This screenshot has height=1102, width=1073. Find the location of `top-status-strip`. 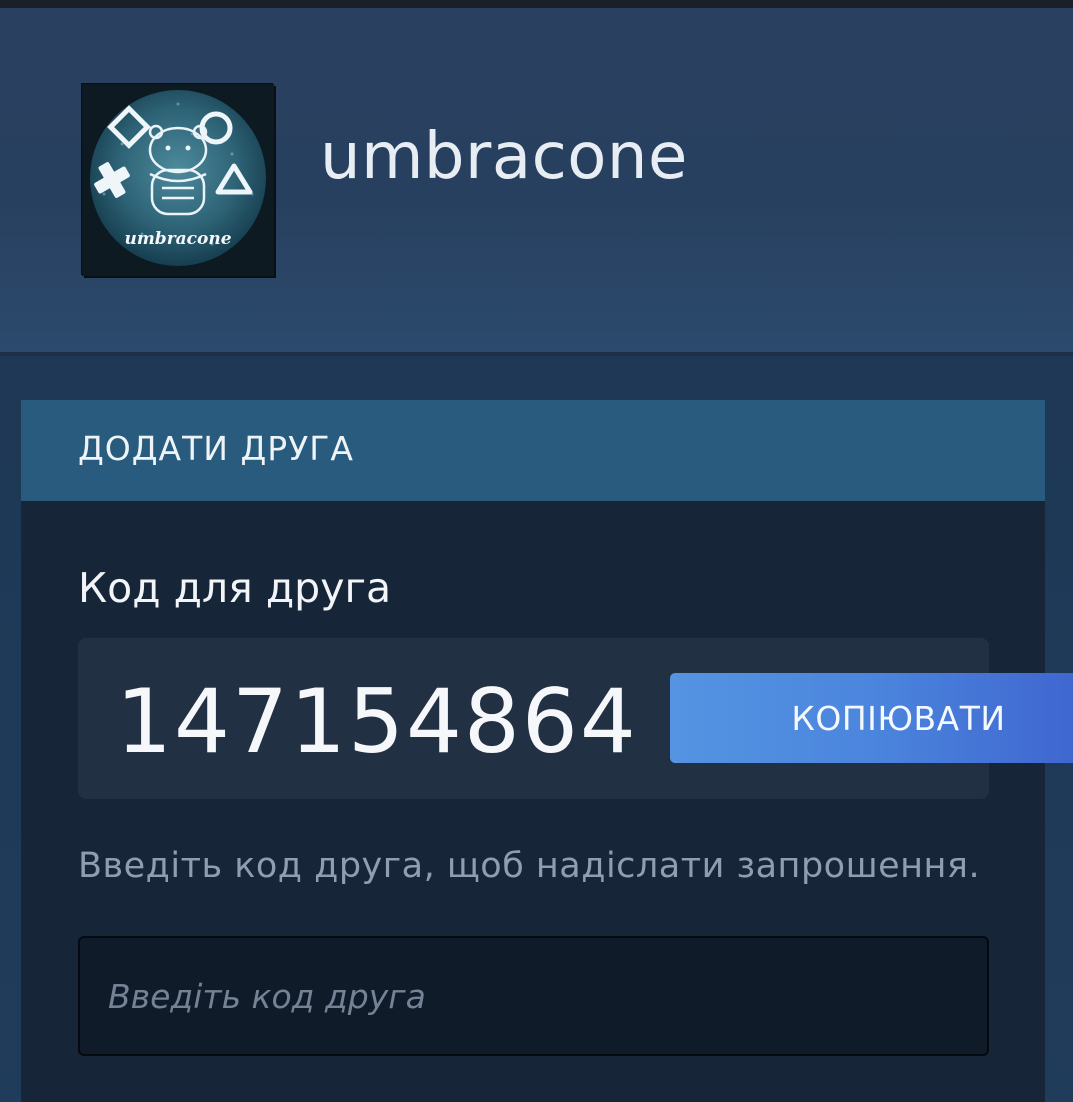

top-status-strip is located at coordinates (536, 4).